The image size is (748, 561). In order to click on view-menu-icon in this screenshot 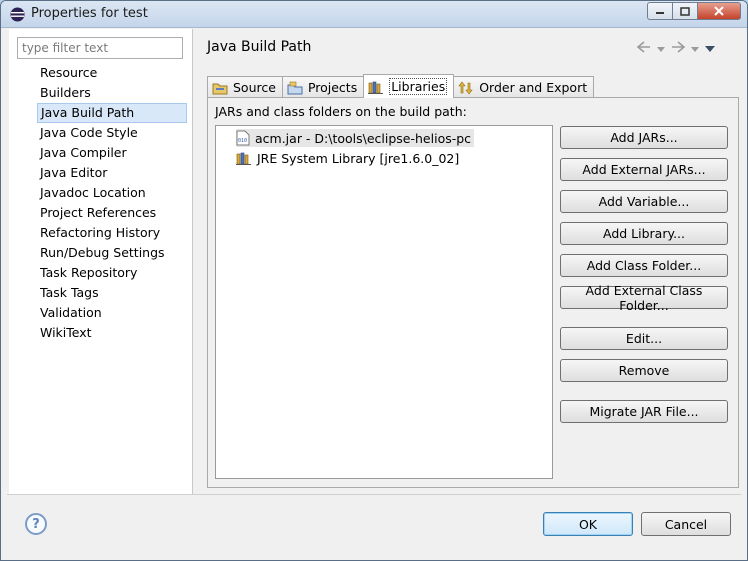, I will do `click(710, 48)`.